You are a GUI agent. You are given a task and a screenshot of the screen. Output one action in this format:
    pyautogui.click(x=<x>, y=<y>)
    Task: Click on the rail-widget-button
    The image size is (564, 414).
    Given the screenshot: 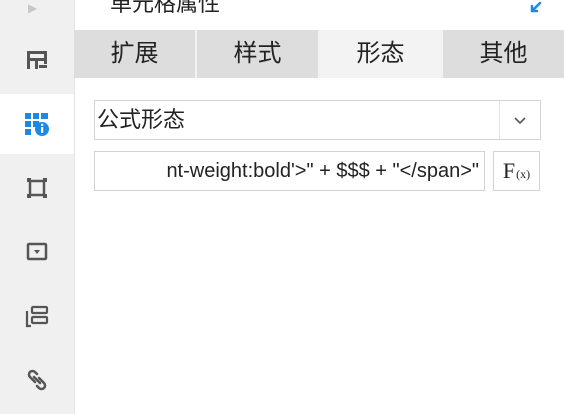 What is the action you would take?
    pyautogui.click(x=37, y=252)
    